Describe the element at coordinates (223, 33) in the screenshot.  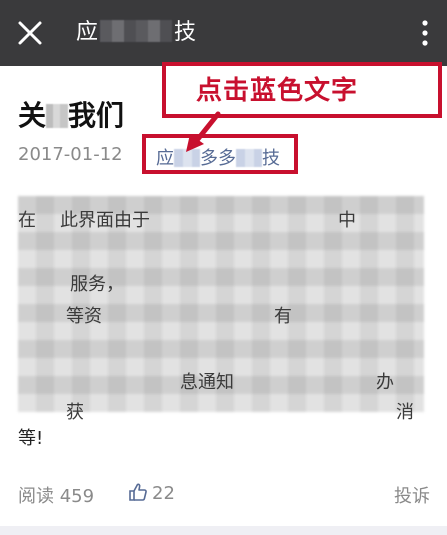
I see `title-bar: 应技` at that location.